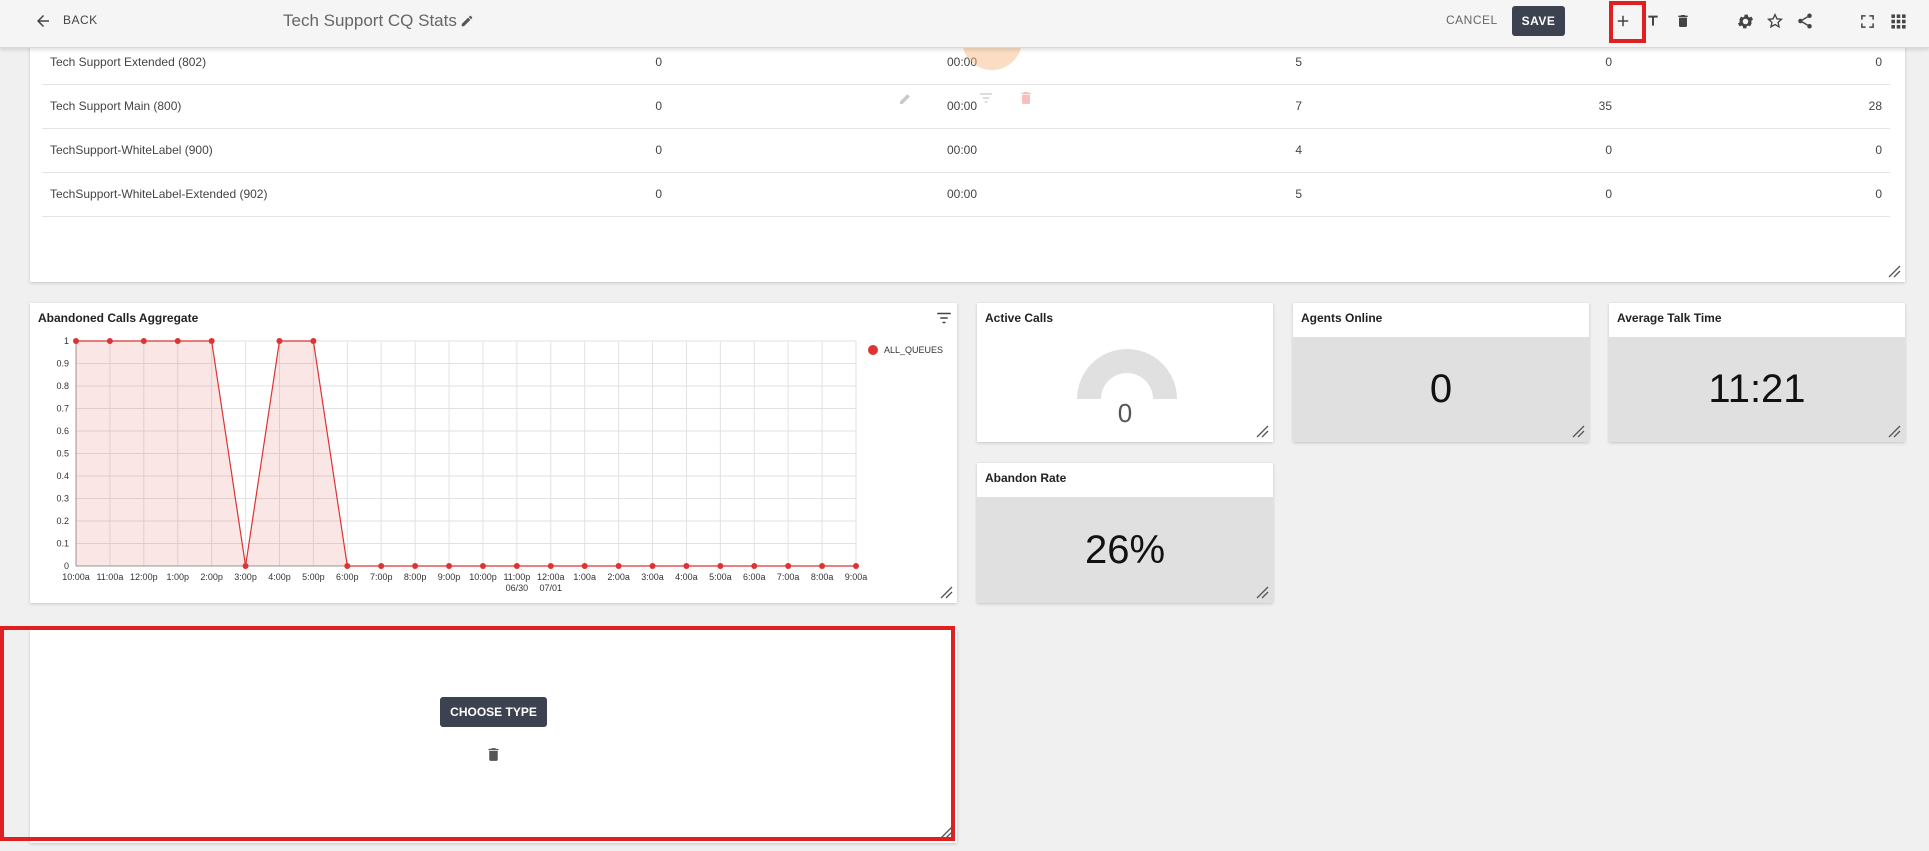 Image resolution: width=1929 pixels, height=851 pixels. What do you see at coordinates (159, 194) in the screenshot?
I see `queue-name: TechSupport-WhiteLabel-Extended (902)` at bounding box center [159, 194].